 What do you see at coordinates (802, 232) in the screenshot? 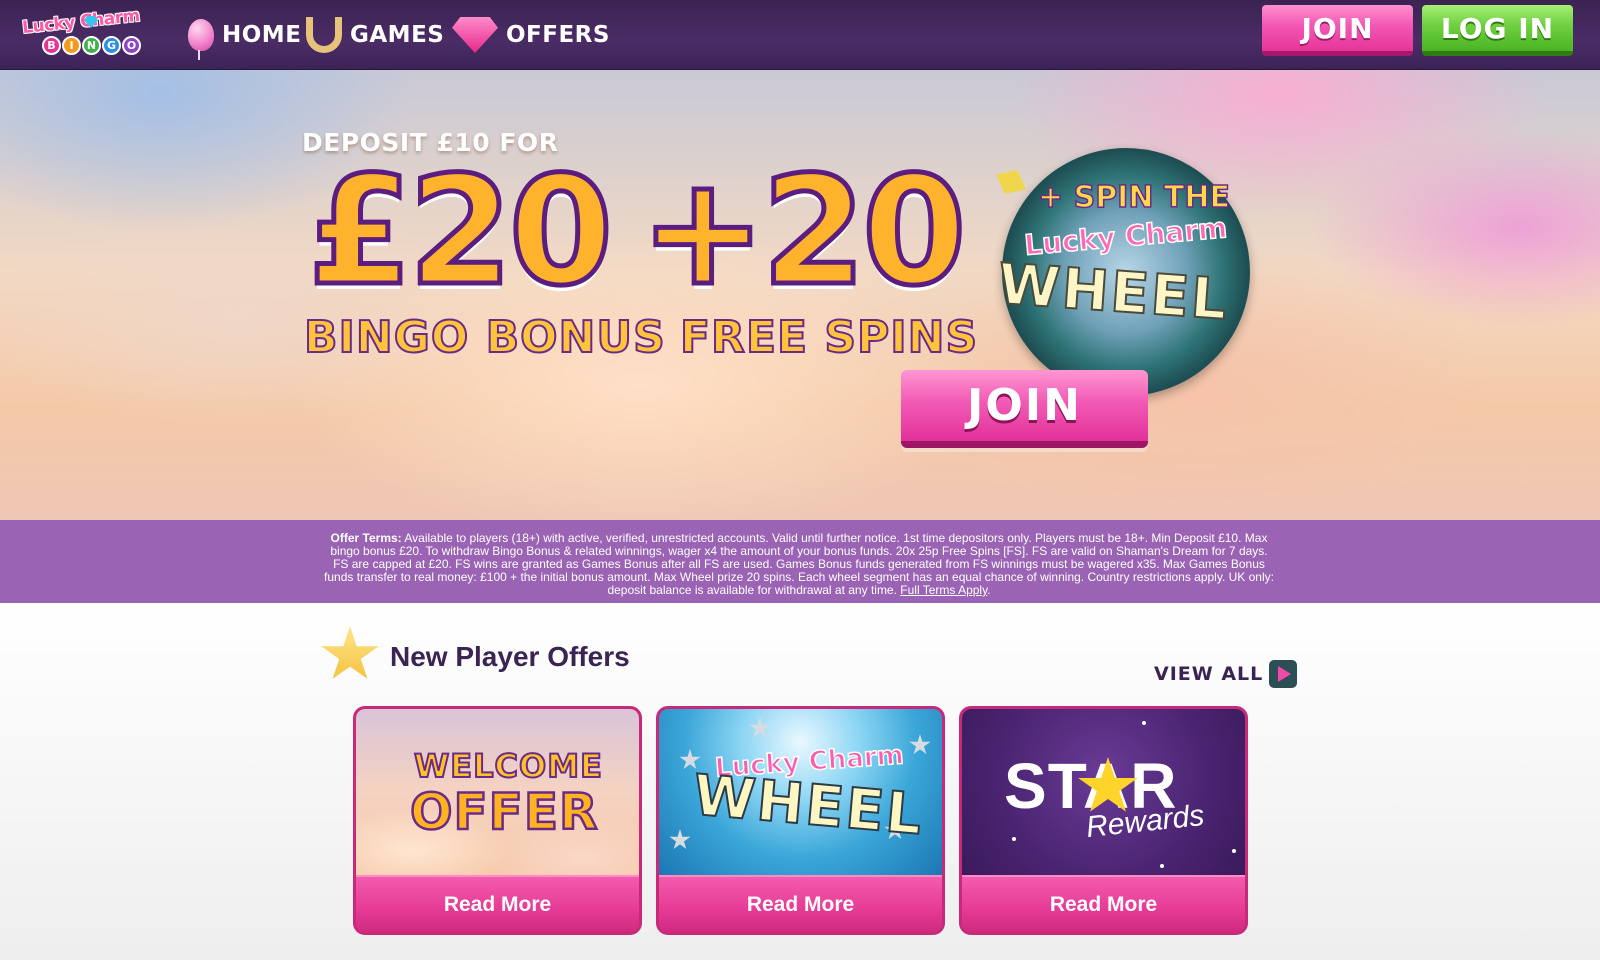
I see `spins-amount: +20` at bounding box center [802, 232].